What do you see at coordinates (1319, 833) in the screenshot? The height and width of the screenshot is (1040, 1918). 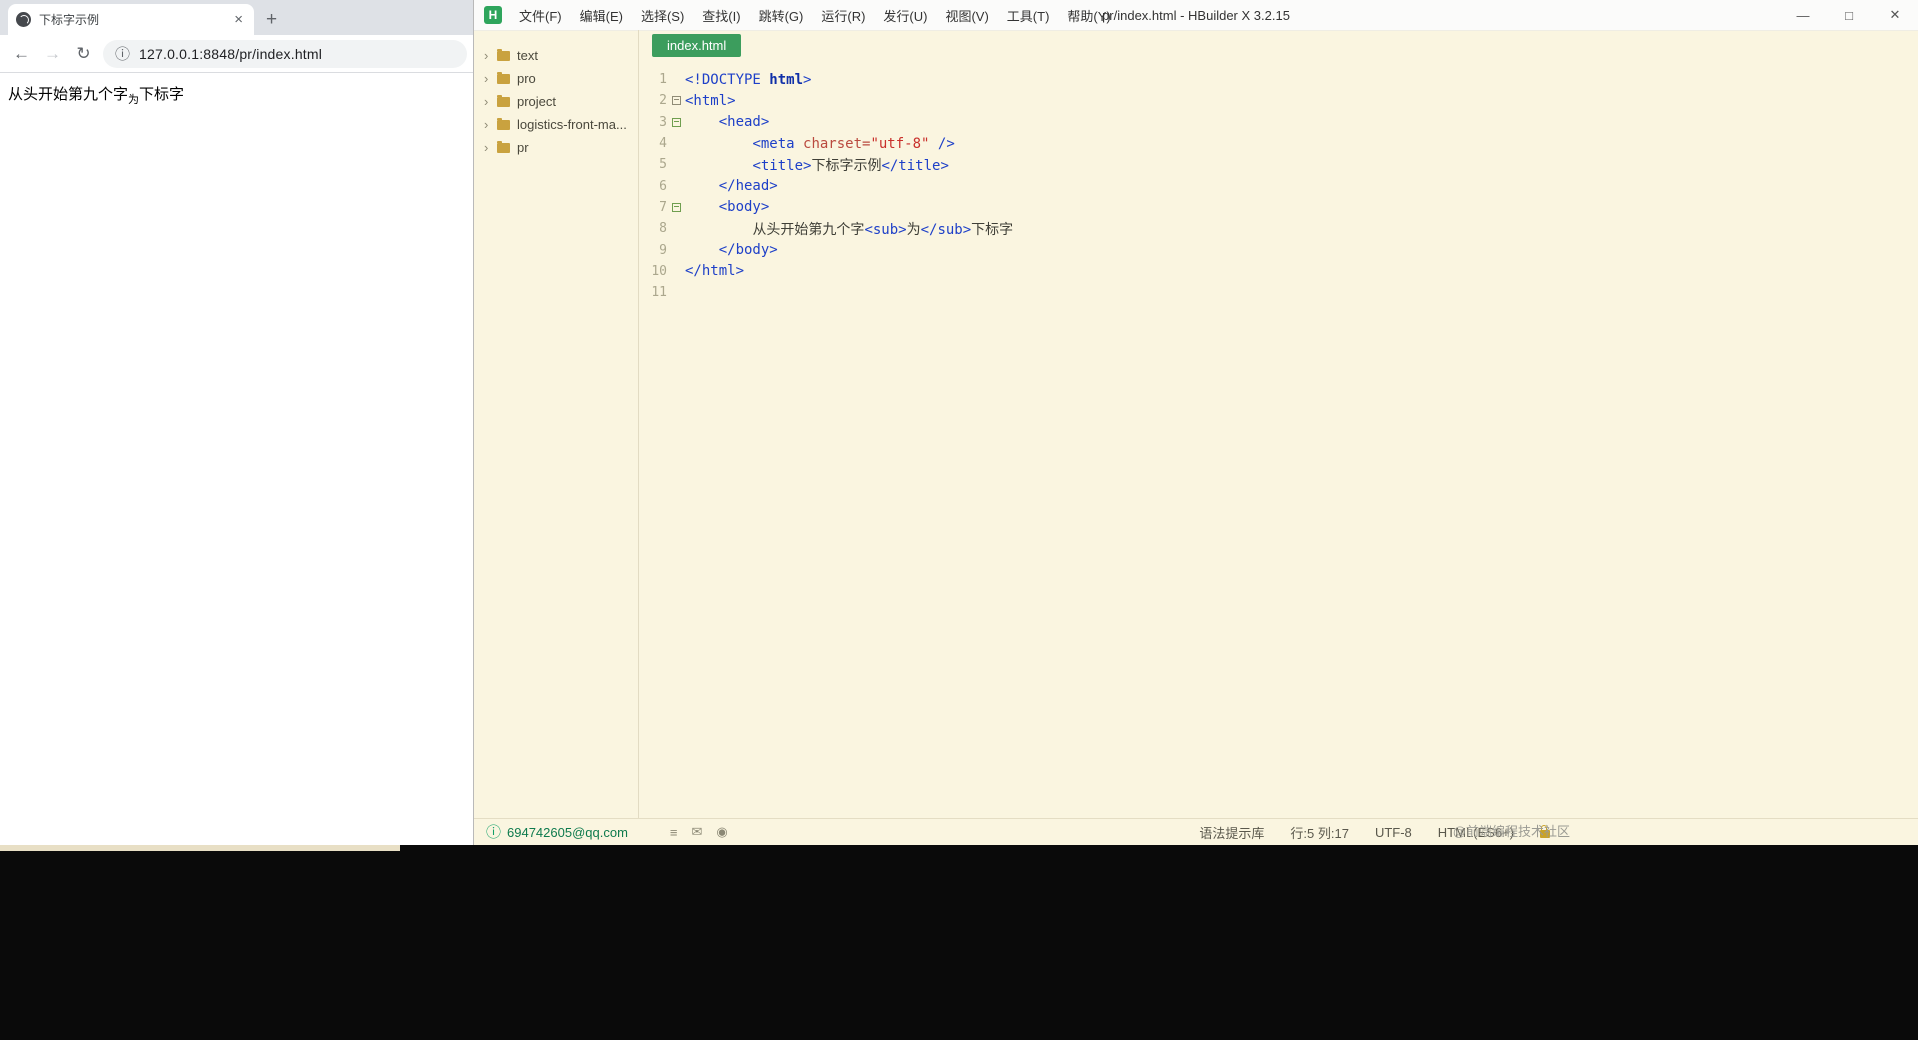 I see `status-item: 行:5 列:17` at bounding box center [1319, 833].